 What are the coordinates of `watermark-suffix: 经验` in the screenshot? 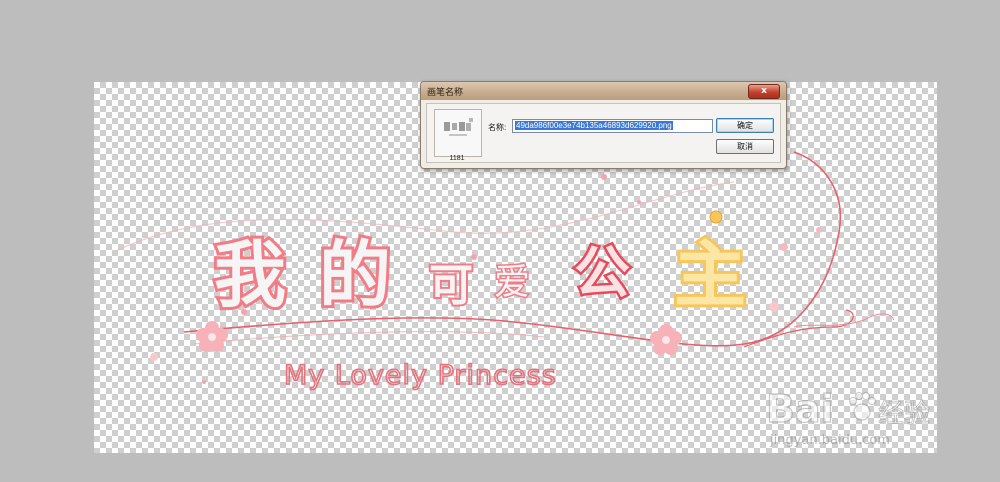 It's located at (904, 414).